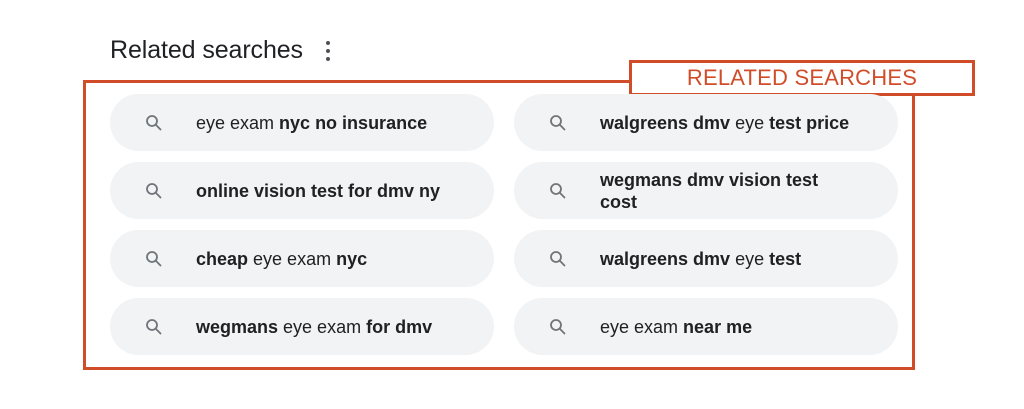 This screenshot has width=1024, height=409. I want to click on related-search-chip: walgreens dmv eye test price, so click(706, 122).